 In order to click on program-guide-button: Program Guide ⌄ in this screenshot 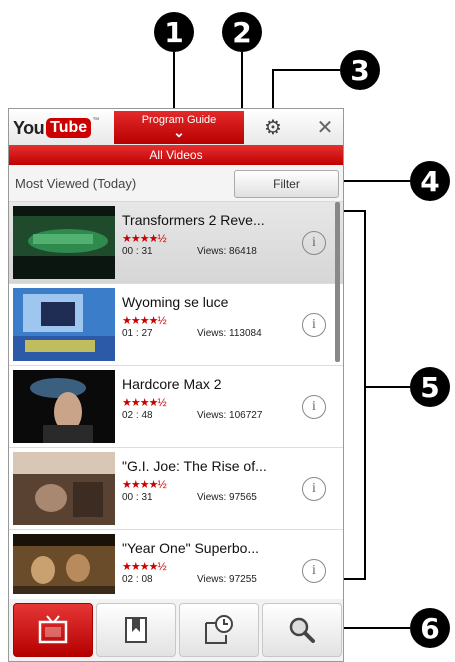, I will do `click(179, 127)`.